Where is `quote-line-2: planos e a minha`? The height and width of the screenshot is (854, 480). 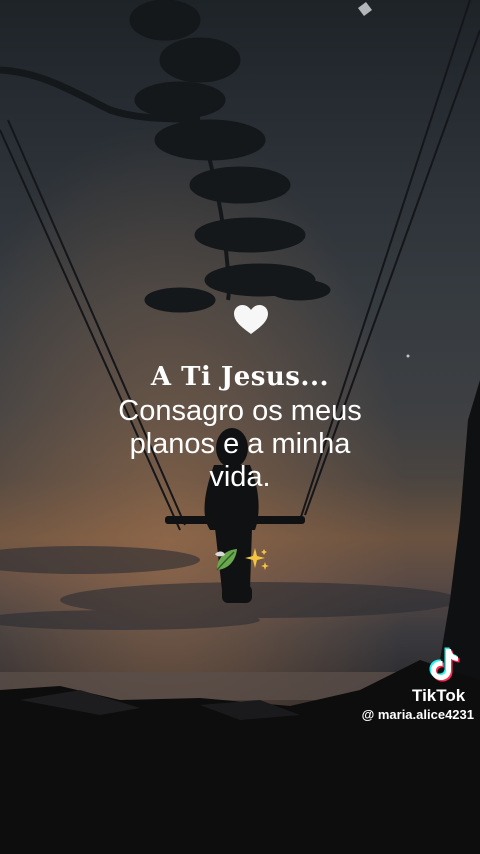
quote-line-2: planos e a minha is located at coordinates (240, 444).